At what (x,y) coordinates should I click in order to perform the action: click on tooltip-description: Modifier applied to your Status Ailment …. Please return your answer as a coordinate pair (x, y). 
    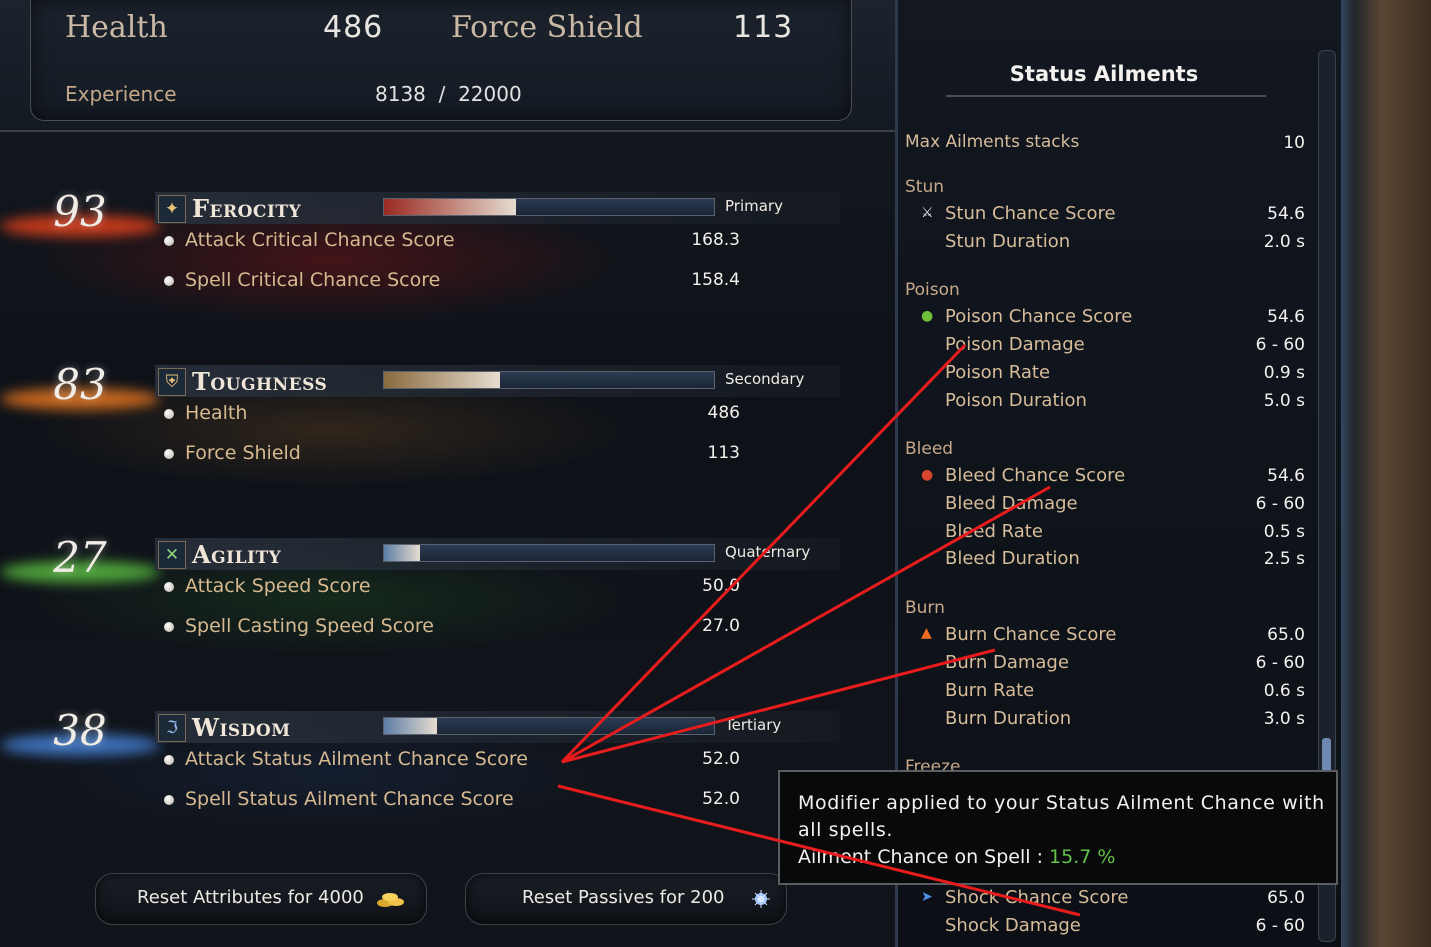
    Looking at the image, I should click on (1061, 816).